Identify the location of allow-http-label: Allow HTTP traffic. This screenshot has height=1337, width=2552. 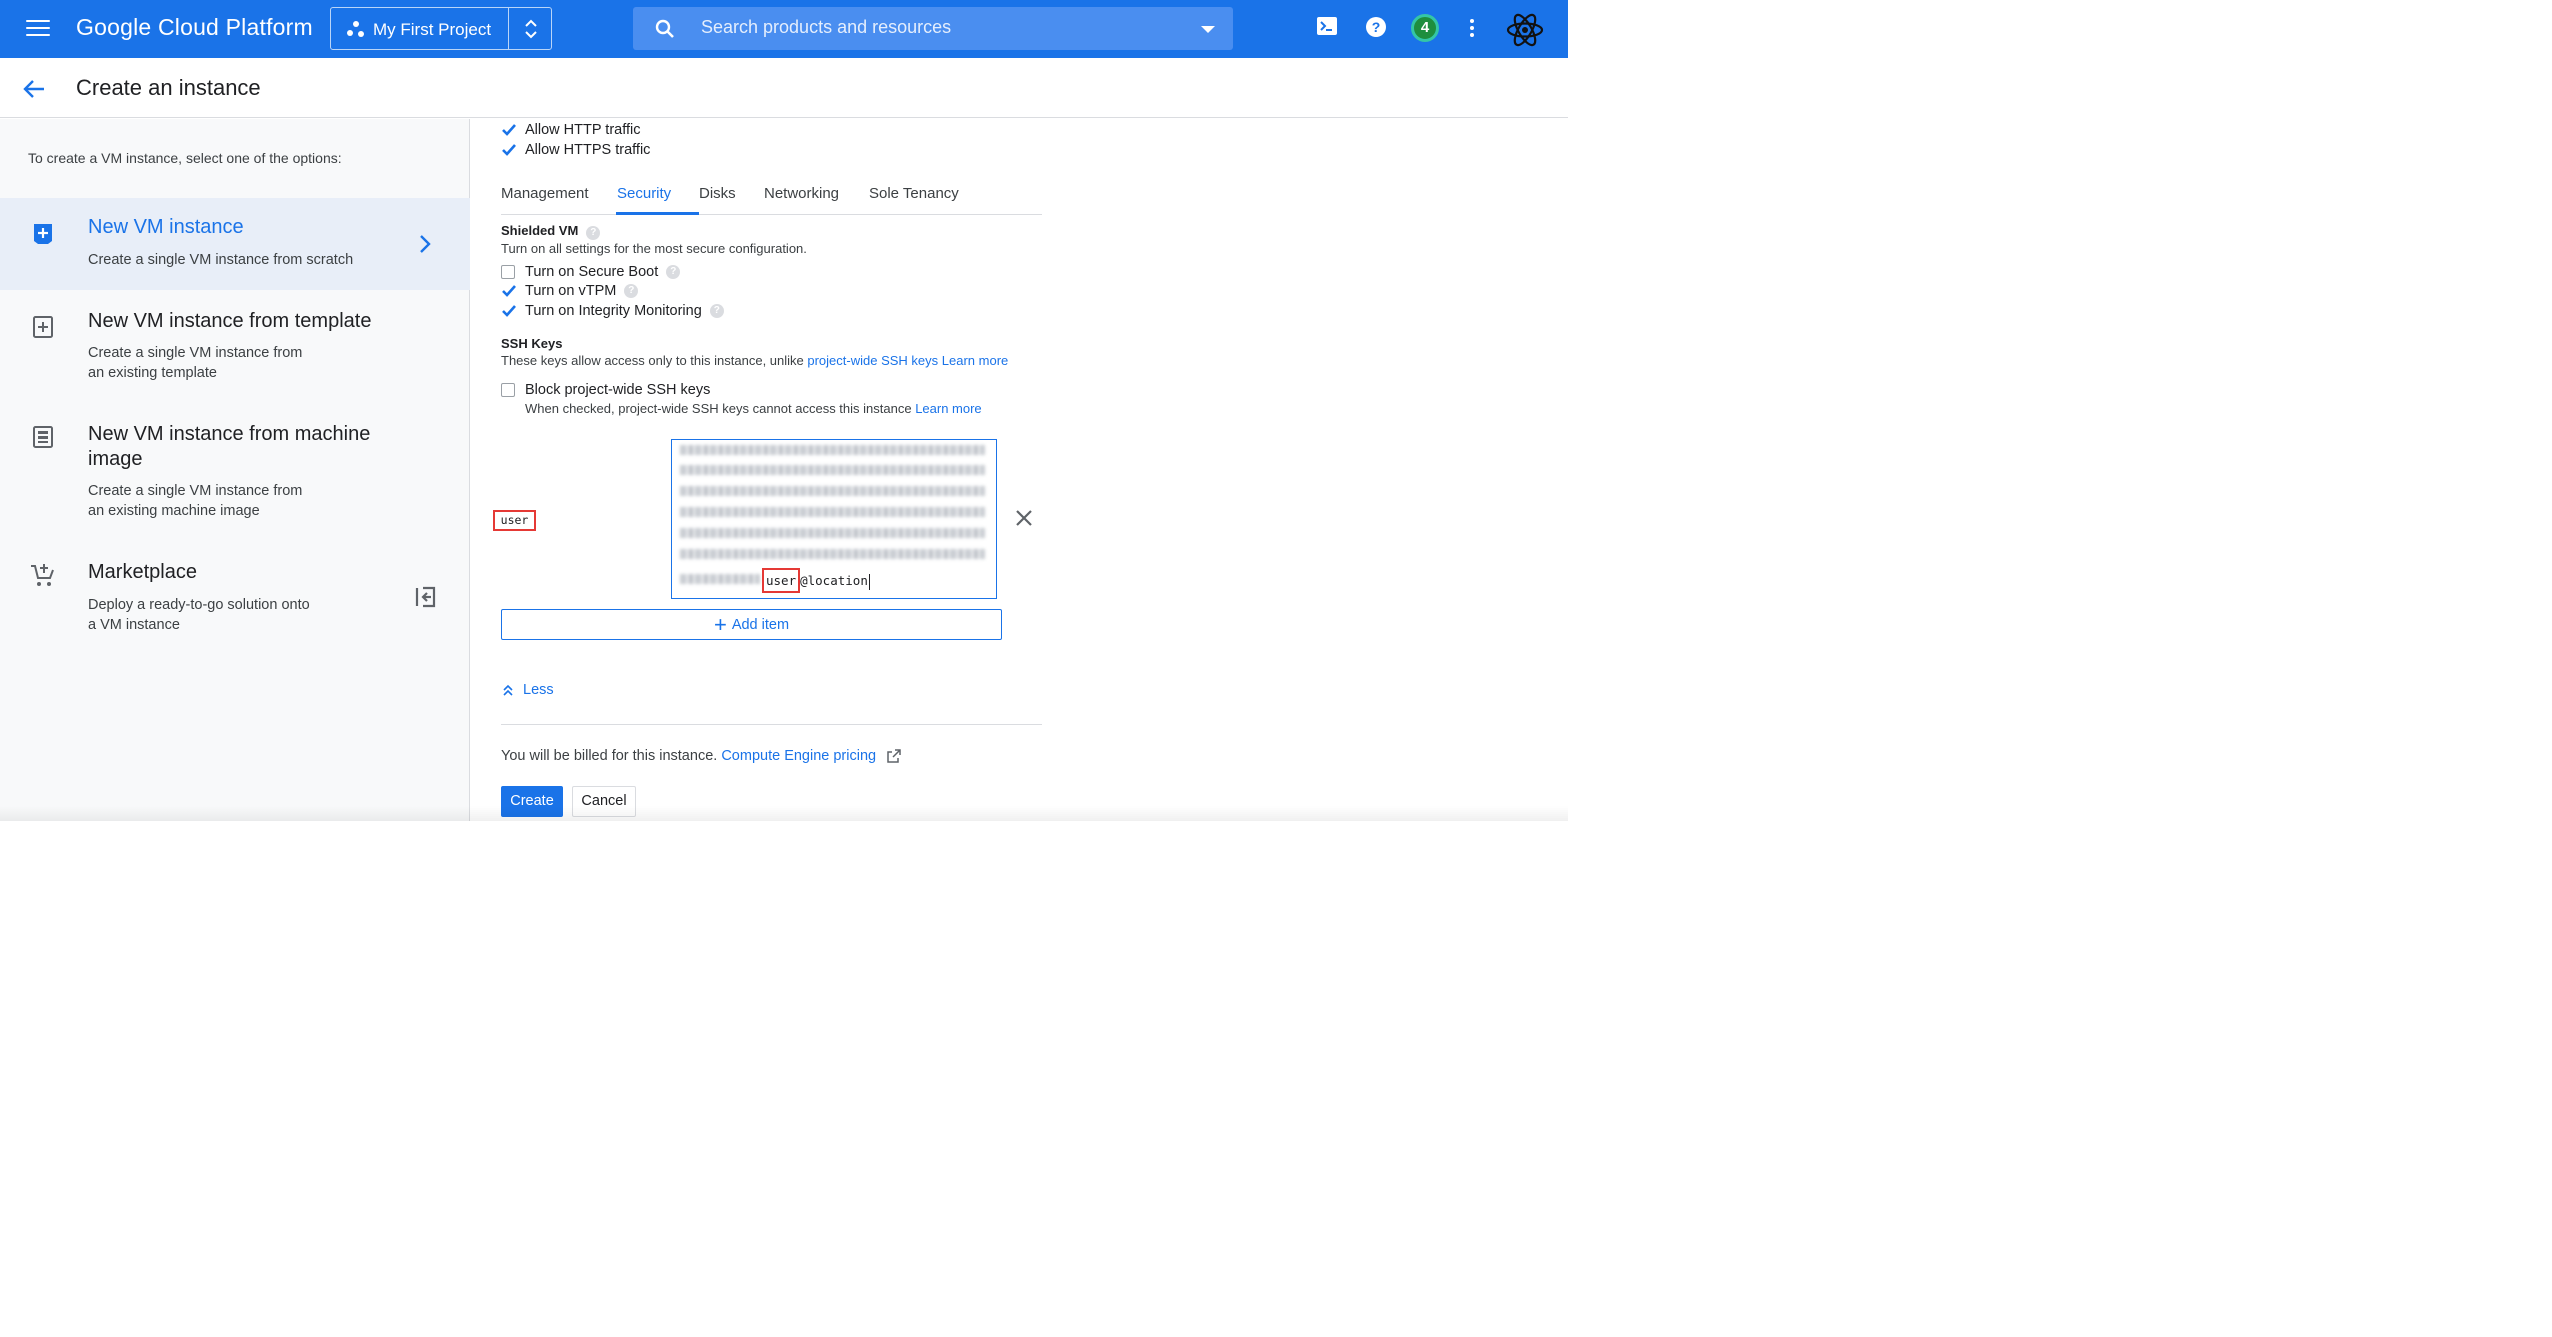
(583, 130).